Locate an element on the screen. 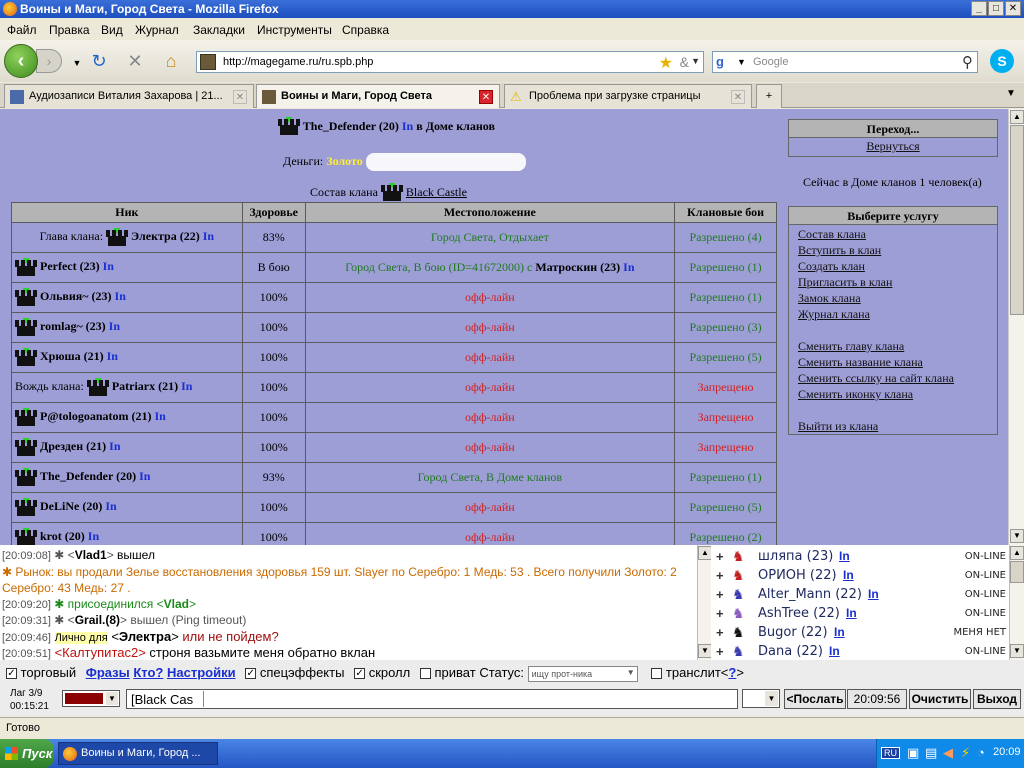 The image size is (1024, 768). home-icon: ⌂ is located at coordinates (171, 61).